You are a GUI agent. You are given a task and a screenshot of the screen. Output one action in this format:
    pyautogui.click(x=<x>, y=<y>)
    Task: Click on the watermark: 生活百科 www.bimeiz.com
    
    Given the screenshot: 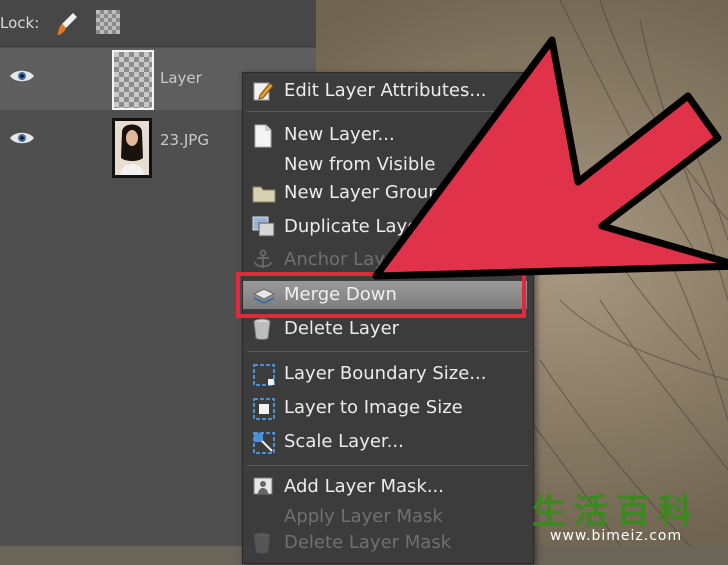 What is the action you would take?
    pyautogui.click(x=628, y=514)
    